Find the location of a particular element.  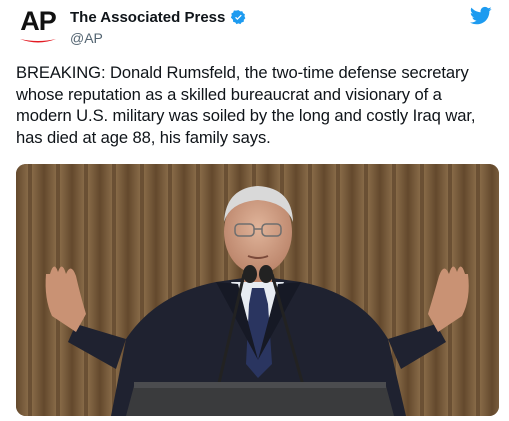

verified-badge-icon is located at coordinates (238, 16).